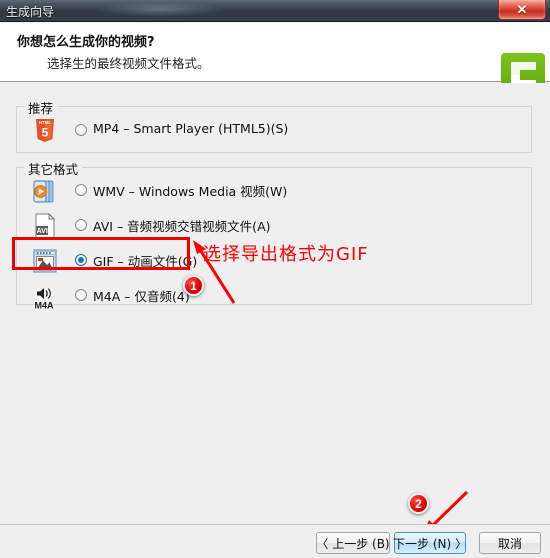  I want to click on title-bar-highlight, so click(160, 9).